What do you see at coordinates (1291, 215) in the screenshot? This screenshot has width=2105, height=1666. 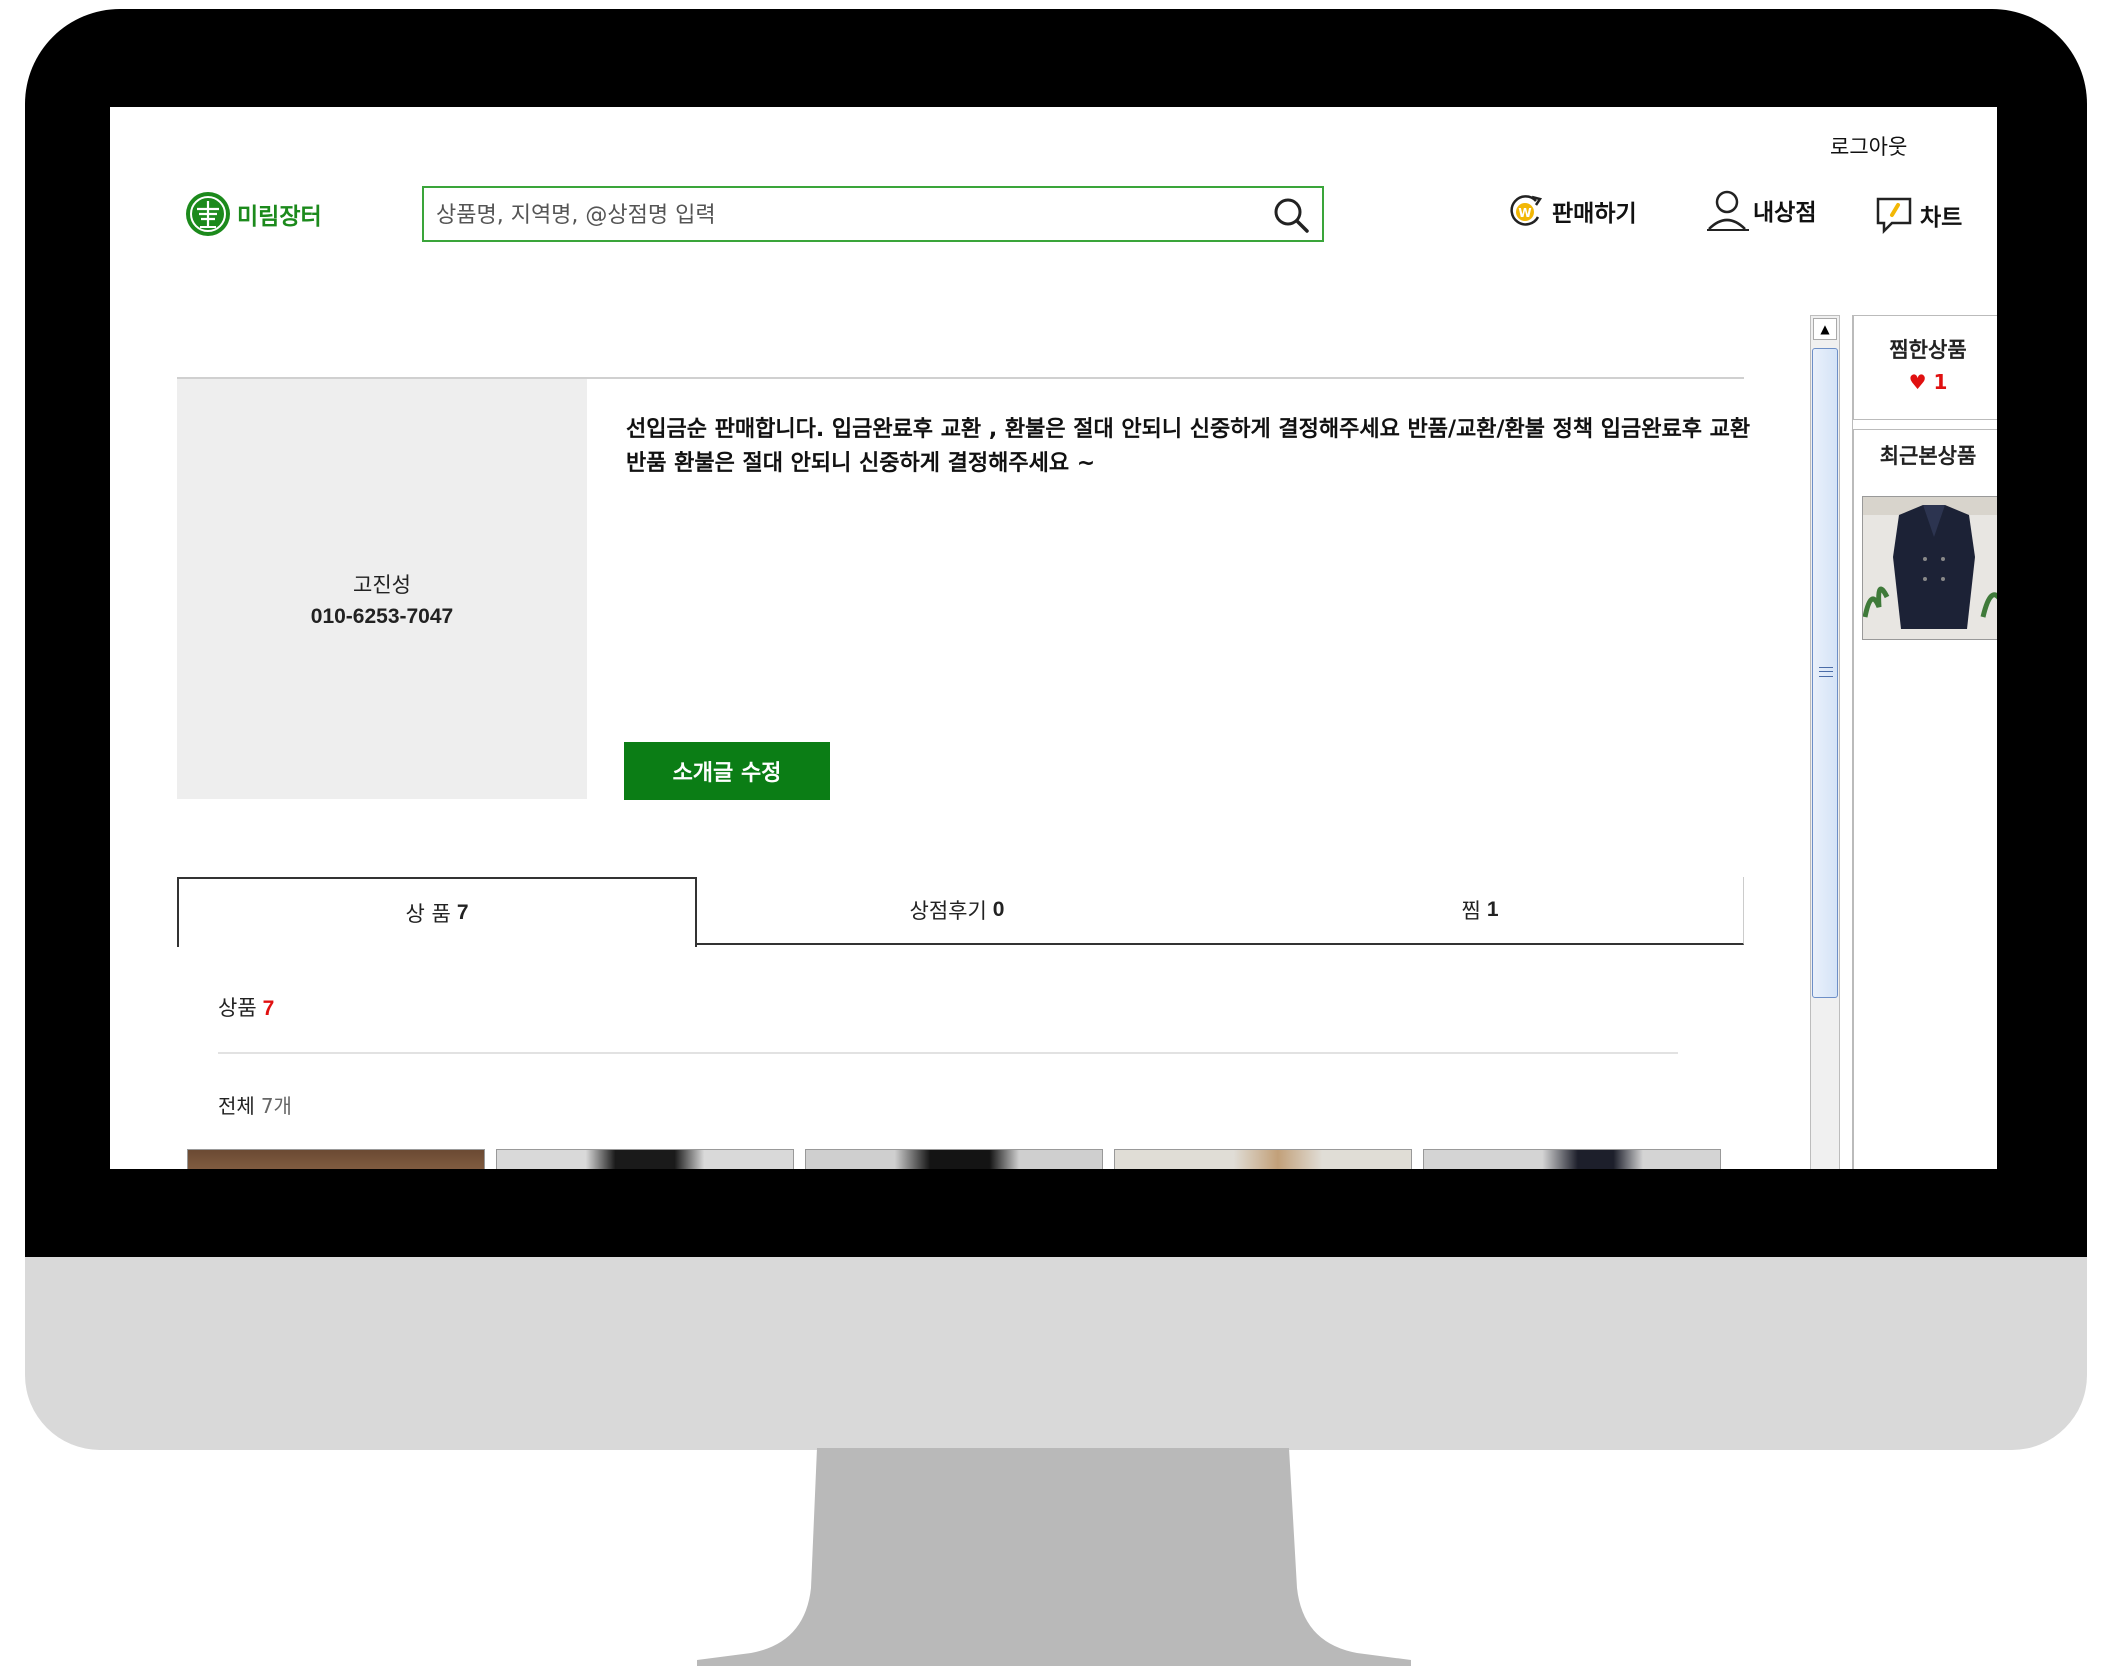 I see `search-icon` at bounding box center [1291, 215].